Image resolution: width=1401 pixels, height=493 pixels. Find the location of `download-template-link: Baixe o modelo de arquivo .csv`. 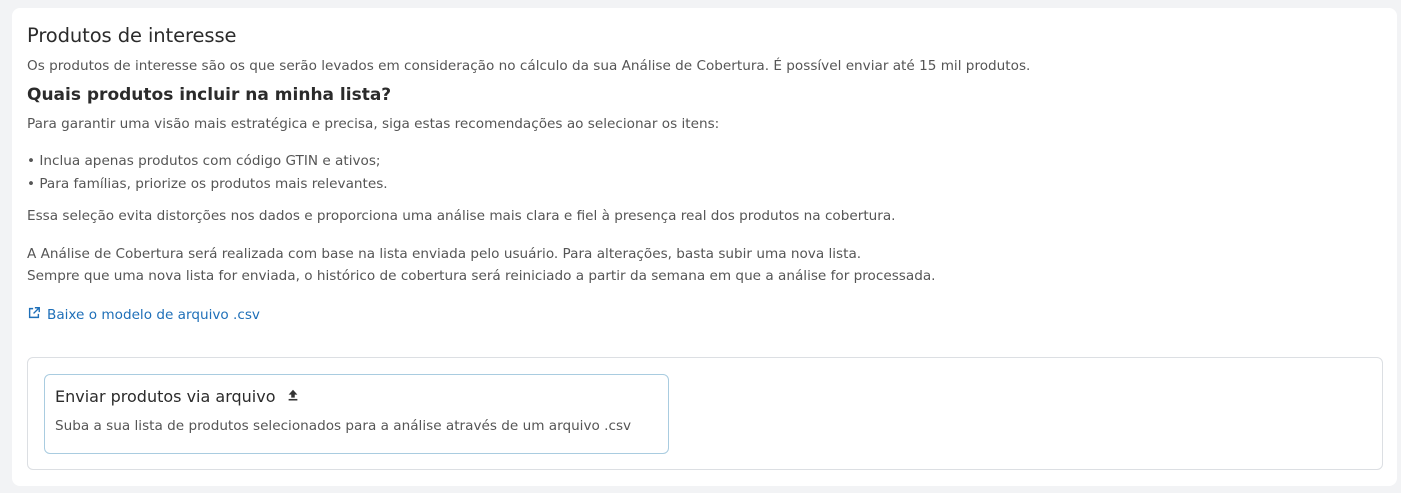

download-template-link: Baixe o modelo de arquivo .csv is located at coordinates (143, 315).